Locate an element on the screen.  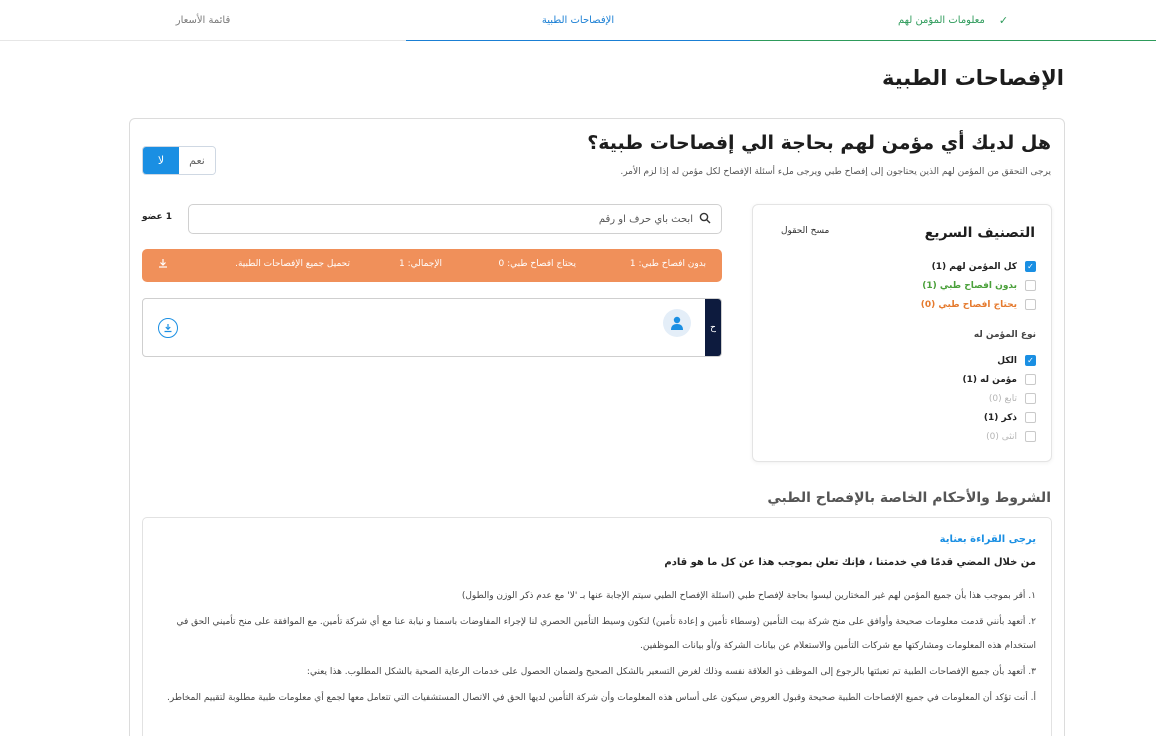
filter-type-all: ✓ الكل is located at coordinates (1016, 360).